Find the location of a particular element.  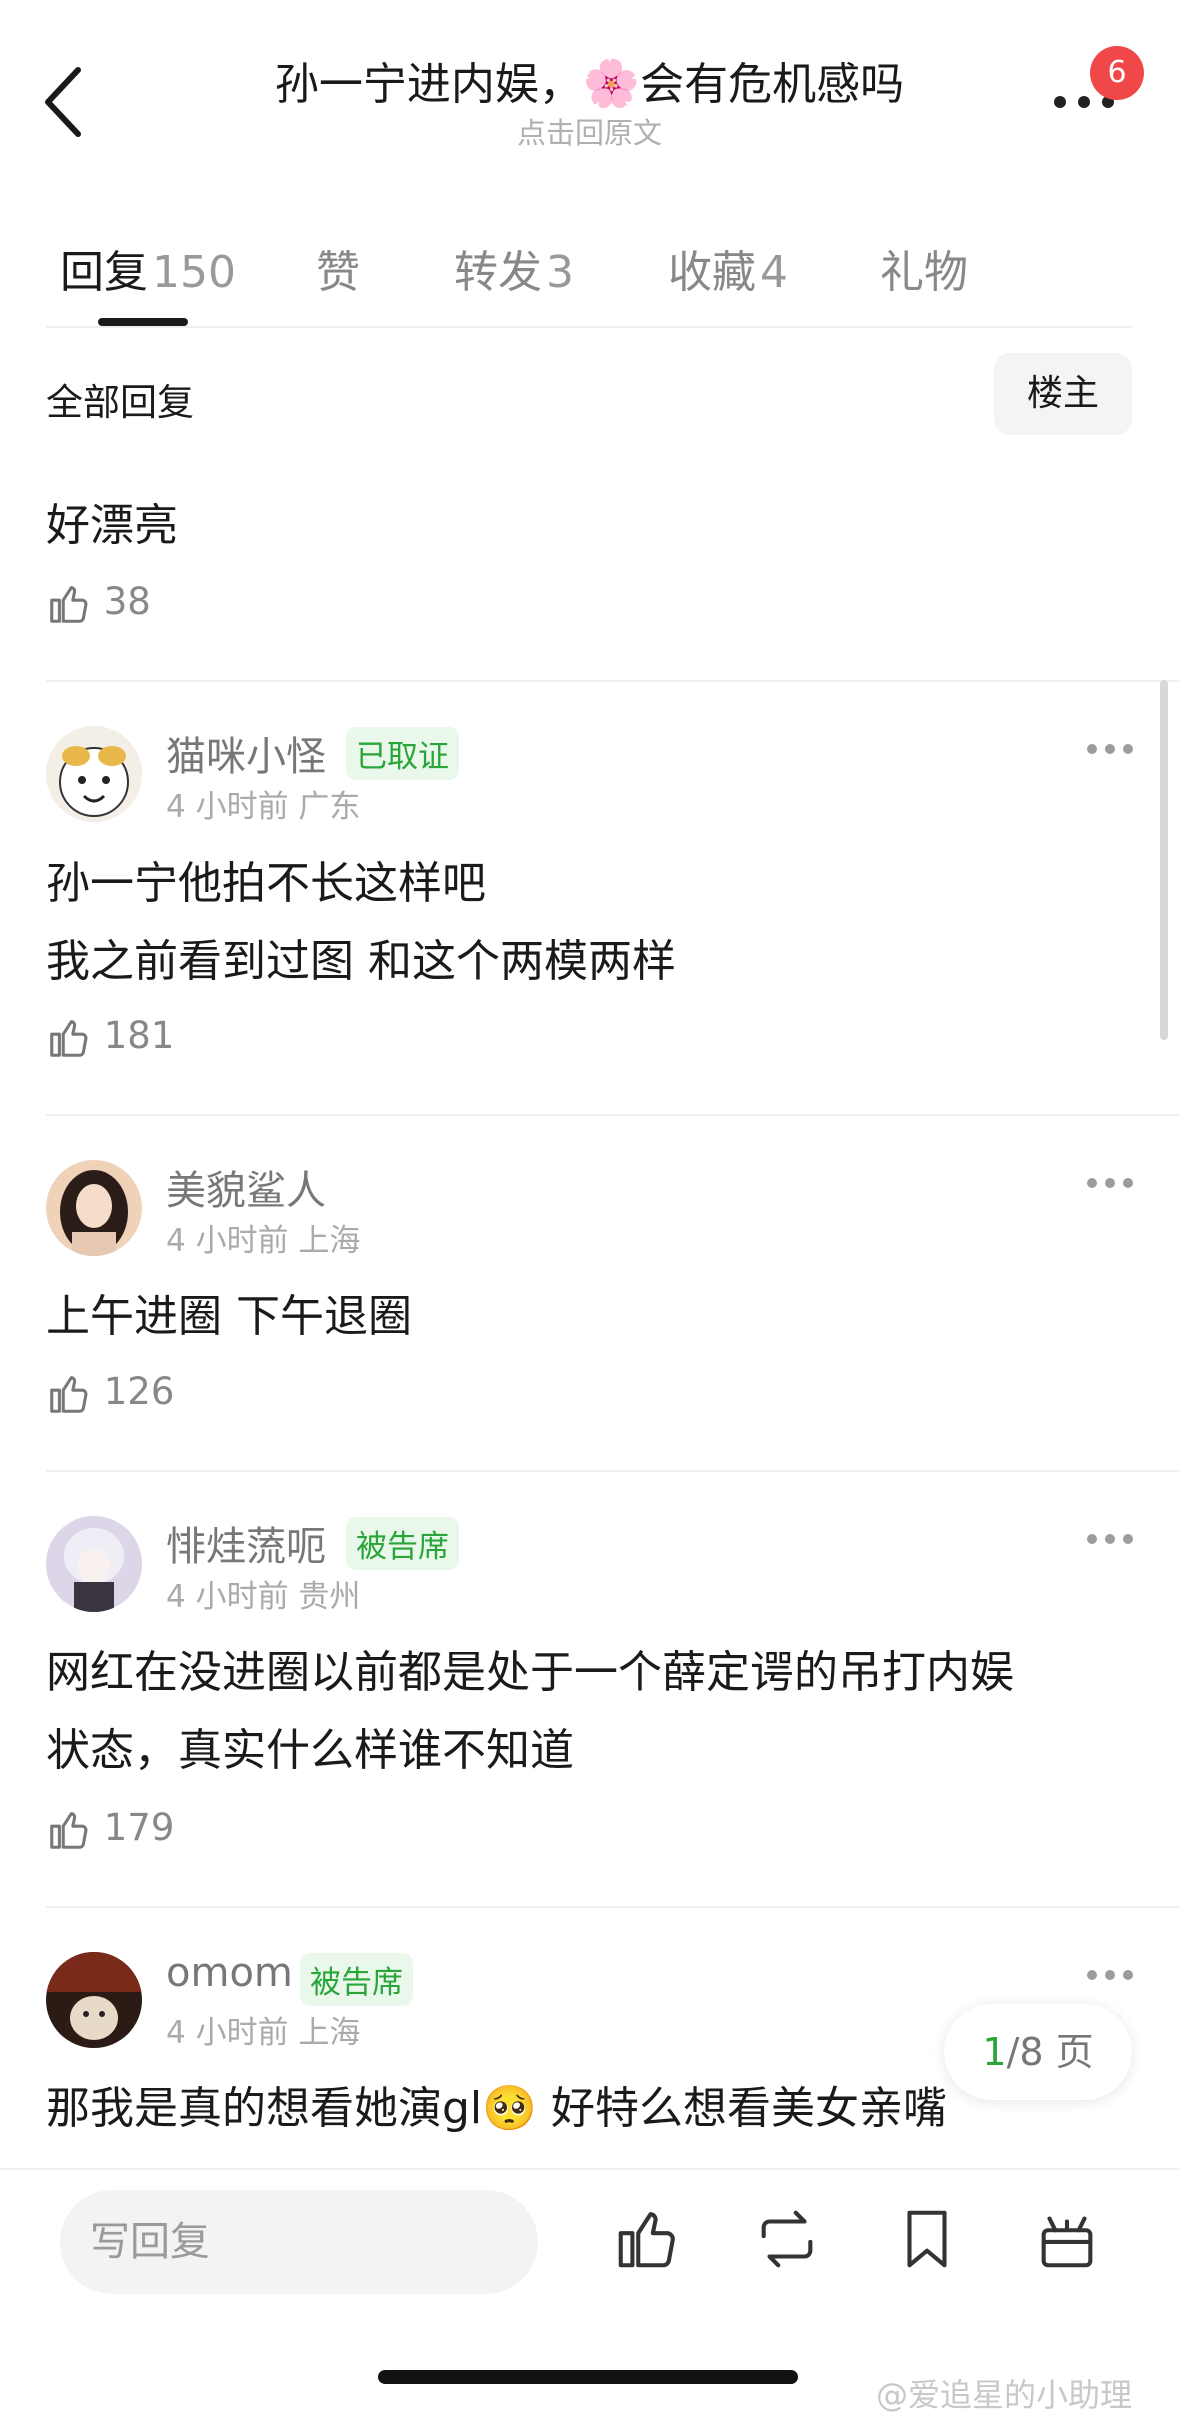

like-count: 38 is located at coordinates (127, 601).